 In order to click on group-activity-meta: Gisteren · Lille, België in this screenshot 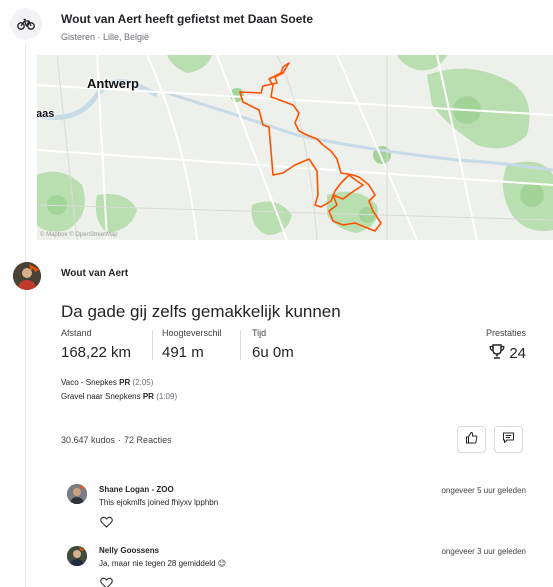, I will do `click(105, 37)`.